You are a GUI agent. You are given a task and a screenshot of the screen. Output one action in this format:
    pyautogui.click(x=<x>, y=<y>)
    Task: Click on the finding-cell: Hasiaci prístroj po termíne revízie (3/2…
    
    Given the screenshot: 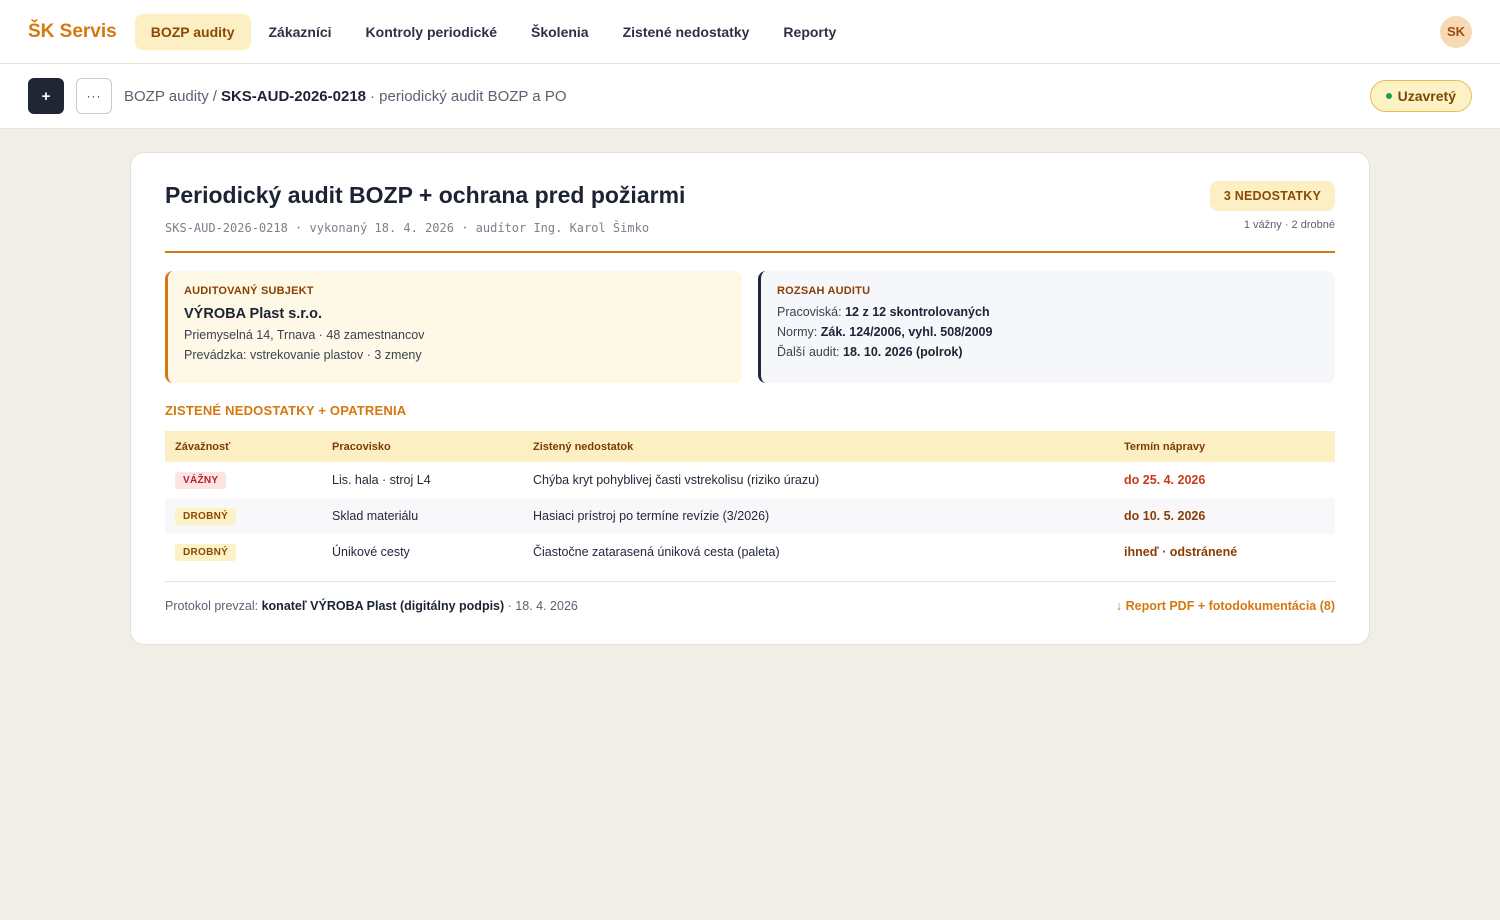 What is the action you would take?
    pyautogui.click(x=651, y=516)
    